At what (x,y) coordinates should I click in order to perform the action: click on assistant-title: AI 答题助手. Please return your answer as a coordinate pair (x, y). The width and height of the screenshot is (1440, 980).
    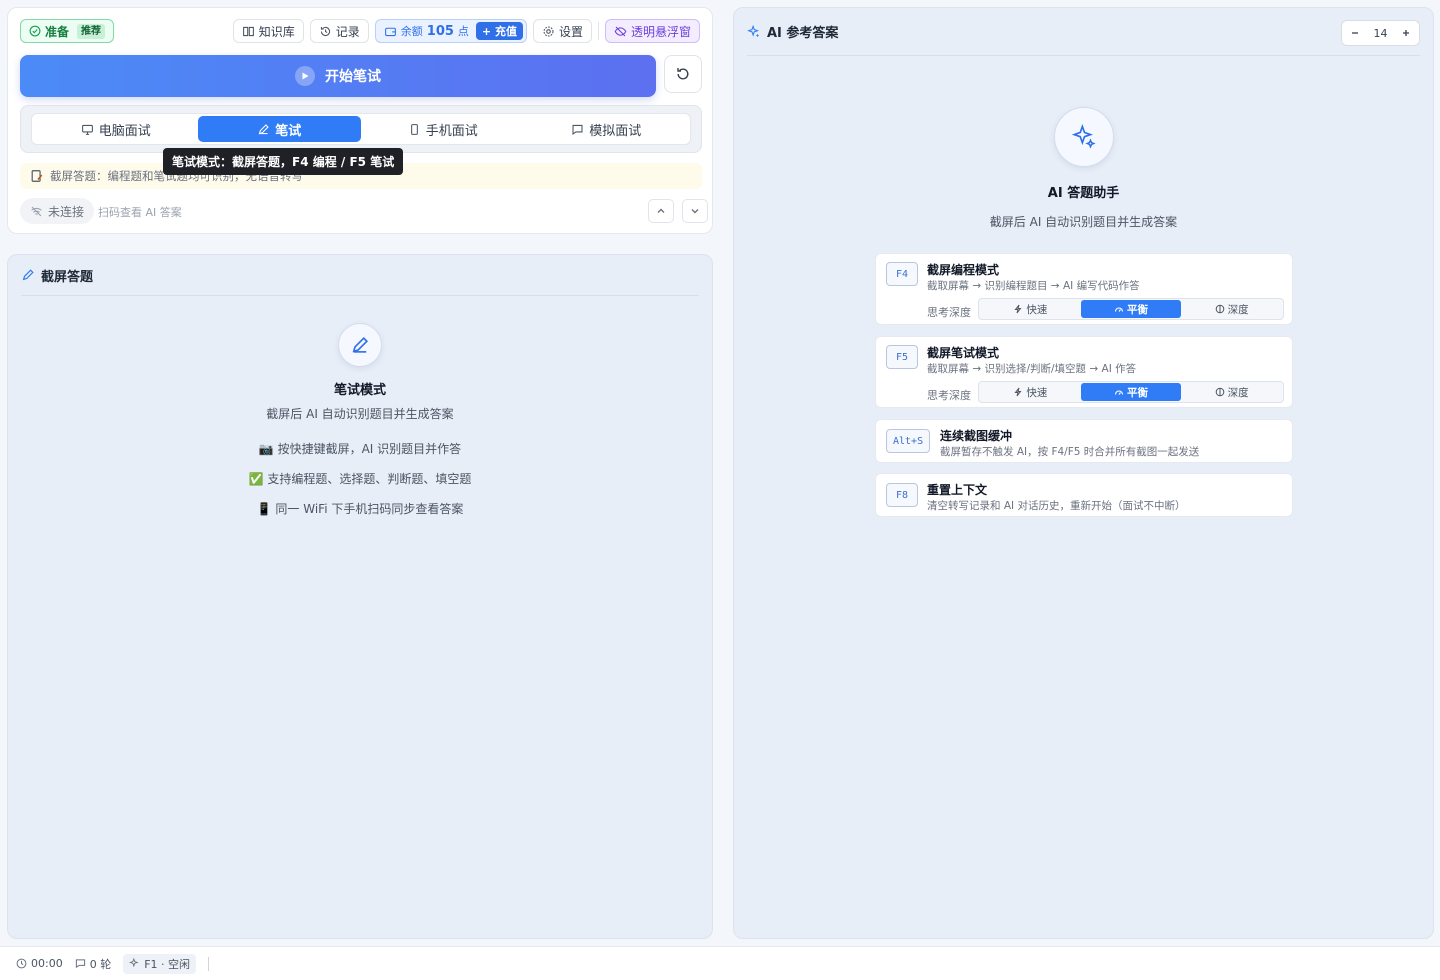
    Looking at the image, I should click on (1083, 193).